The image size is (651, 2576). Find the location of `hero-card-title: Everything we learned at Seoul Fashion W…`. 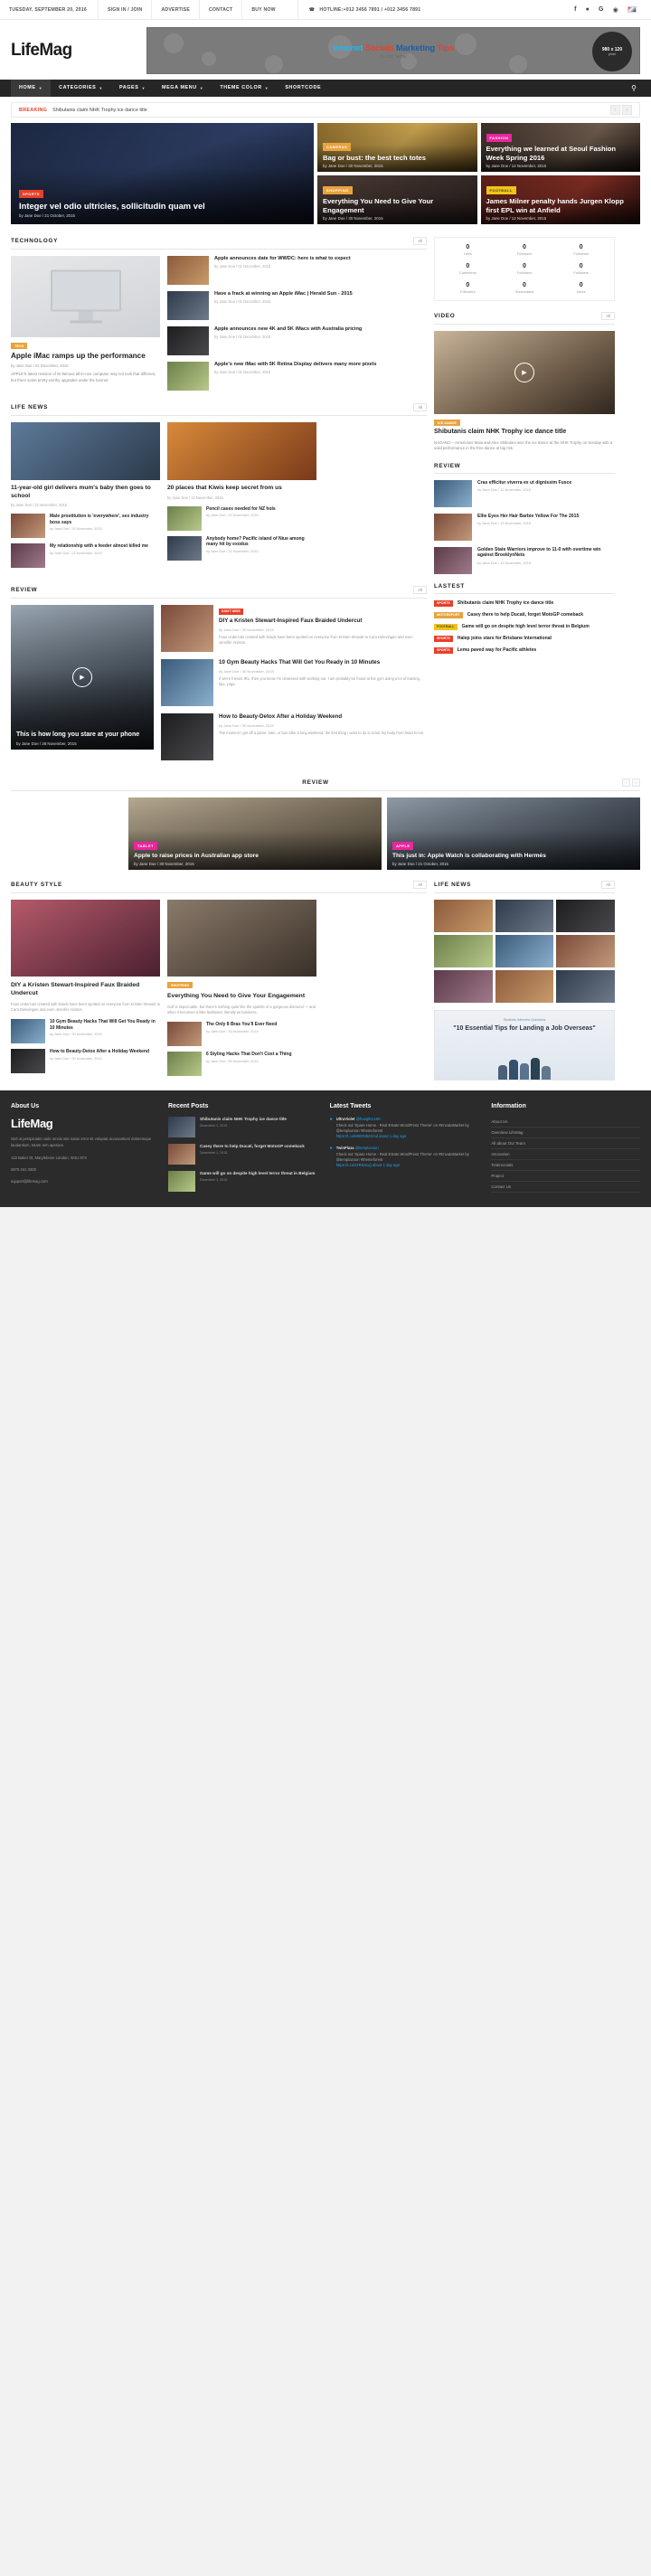

hero-card-title: Everything we learned at Seoul Fashion W… is located at coordinates (561, 153).